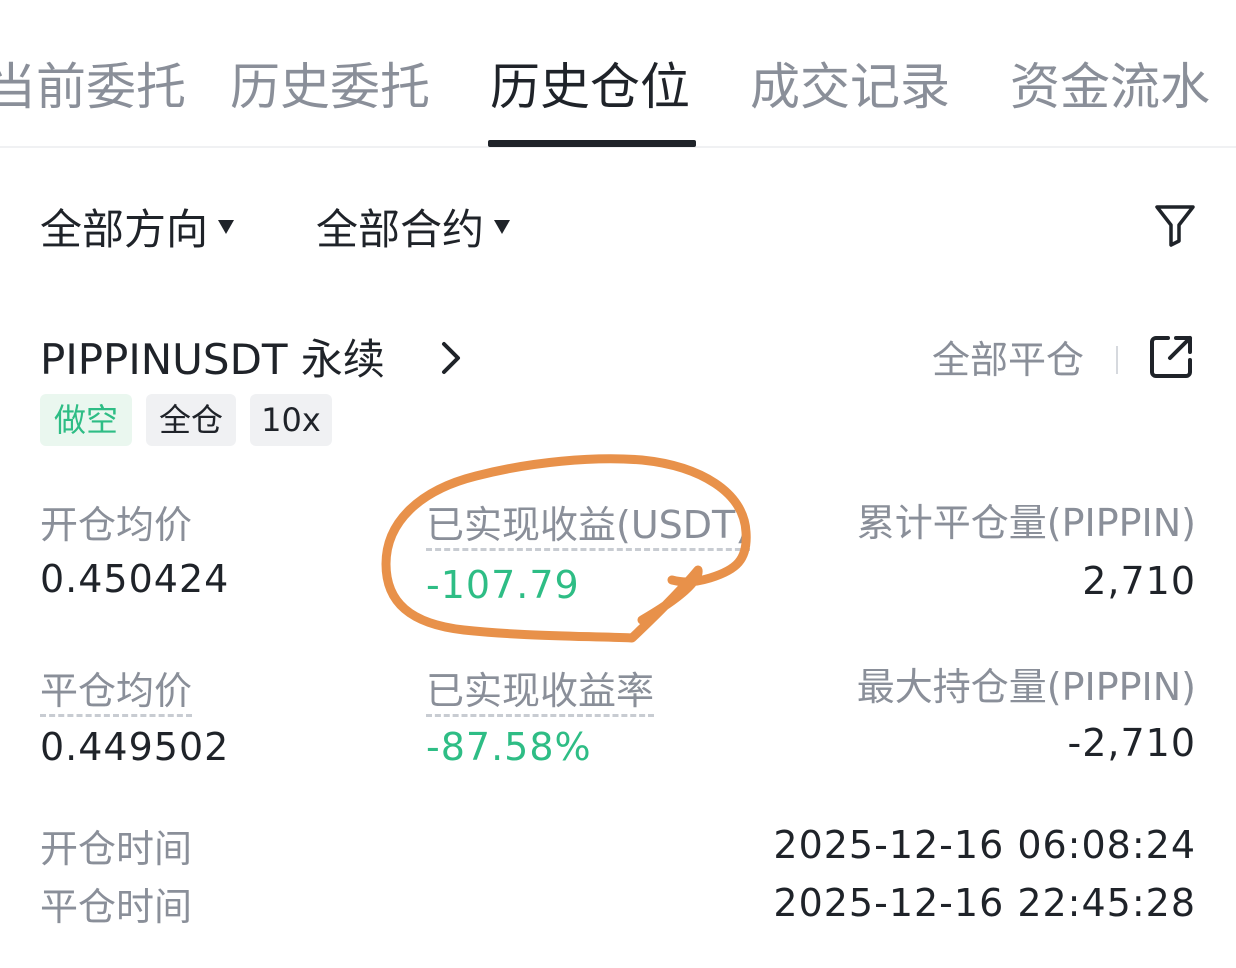  I want to click on direction-filter-label: 全部方向, so click(124, 229).